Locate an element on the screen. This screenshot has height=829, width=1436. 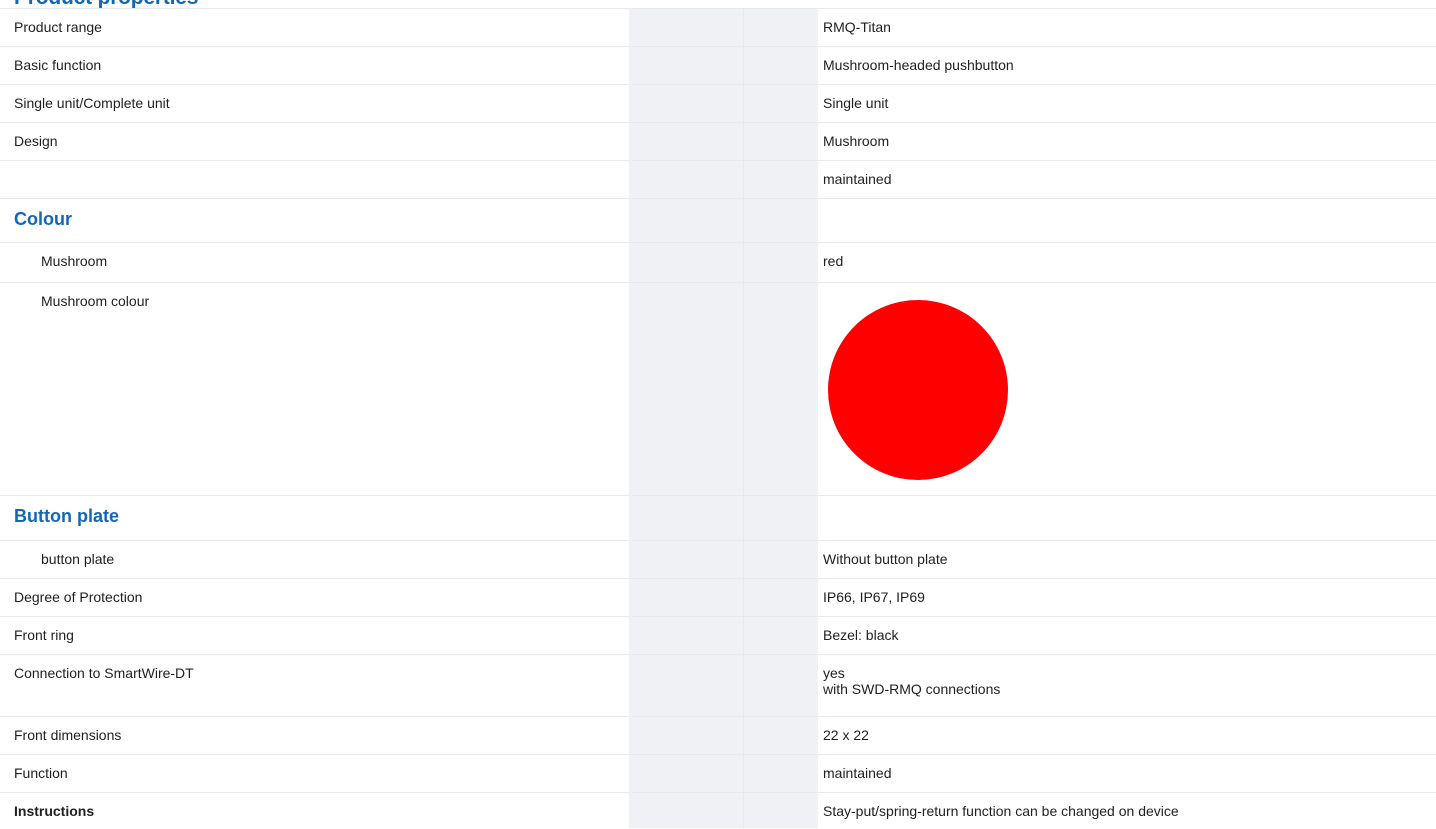
row-label: Basic function is located at coordinates (58, 65).